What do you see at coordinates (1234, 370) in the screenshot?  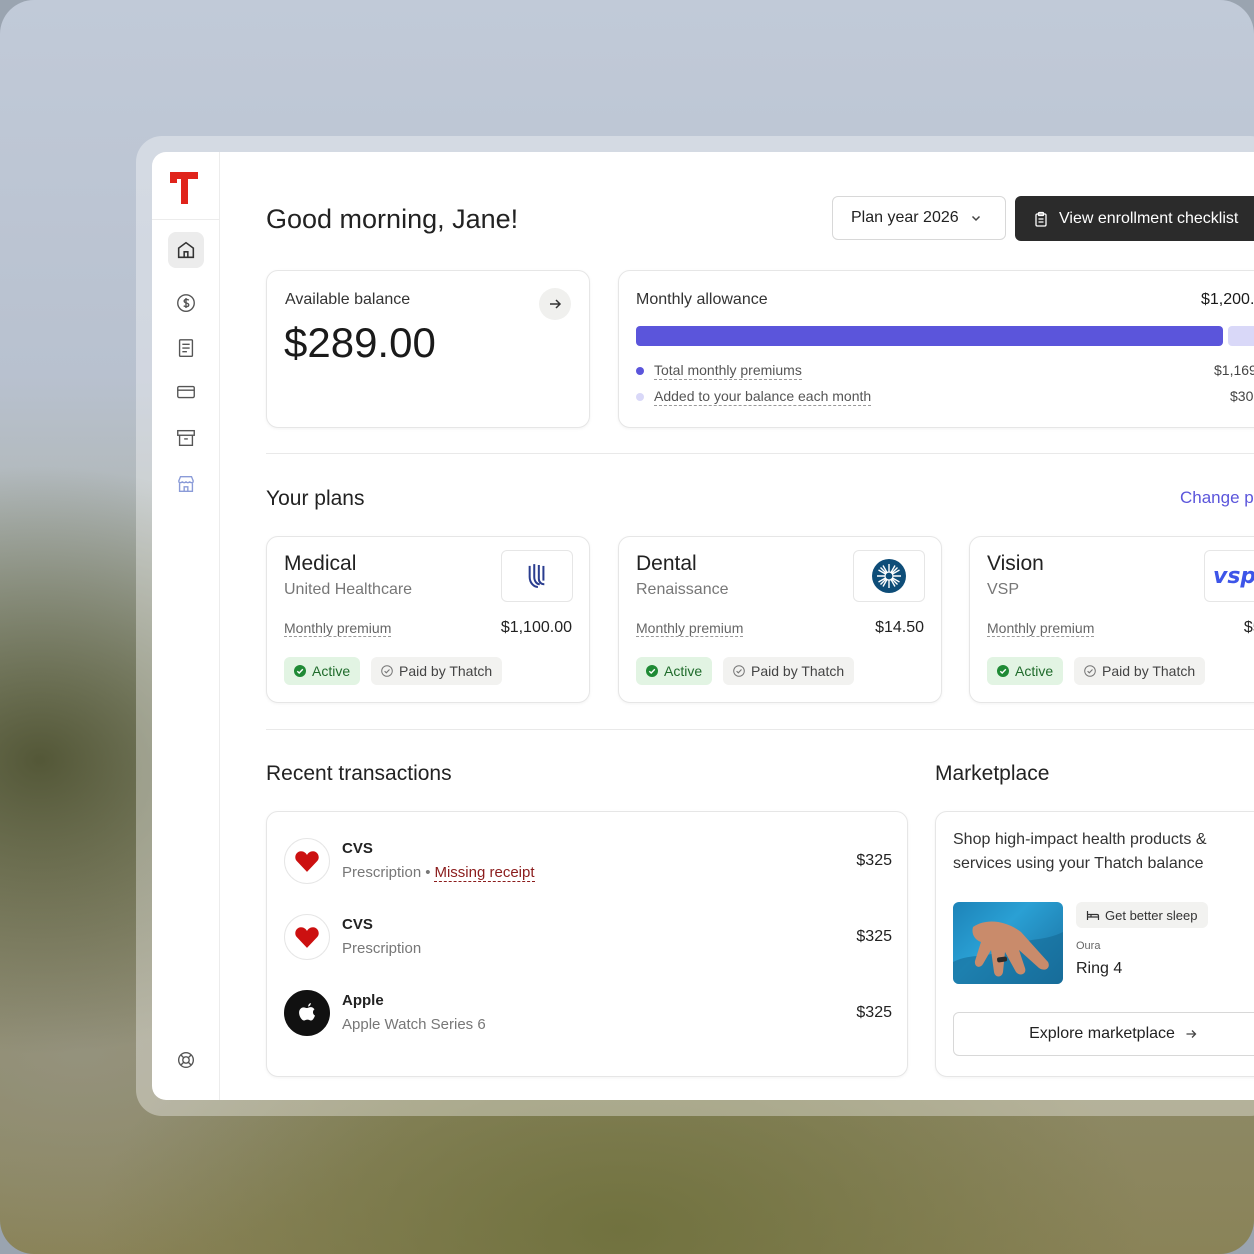 I see `legend-premiums-value: $1,169.` at bounding box center [1234, 370].